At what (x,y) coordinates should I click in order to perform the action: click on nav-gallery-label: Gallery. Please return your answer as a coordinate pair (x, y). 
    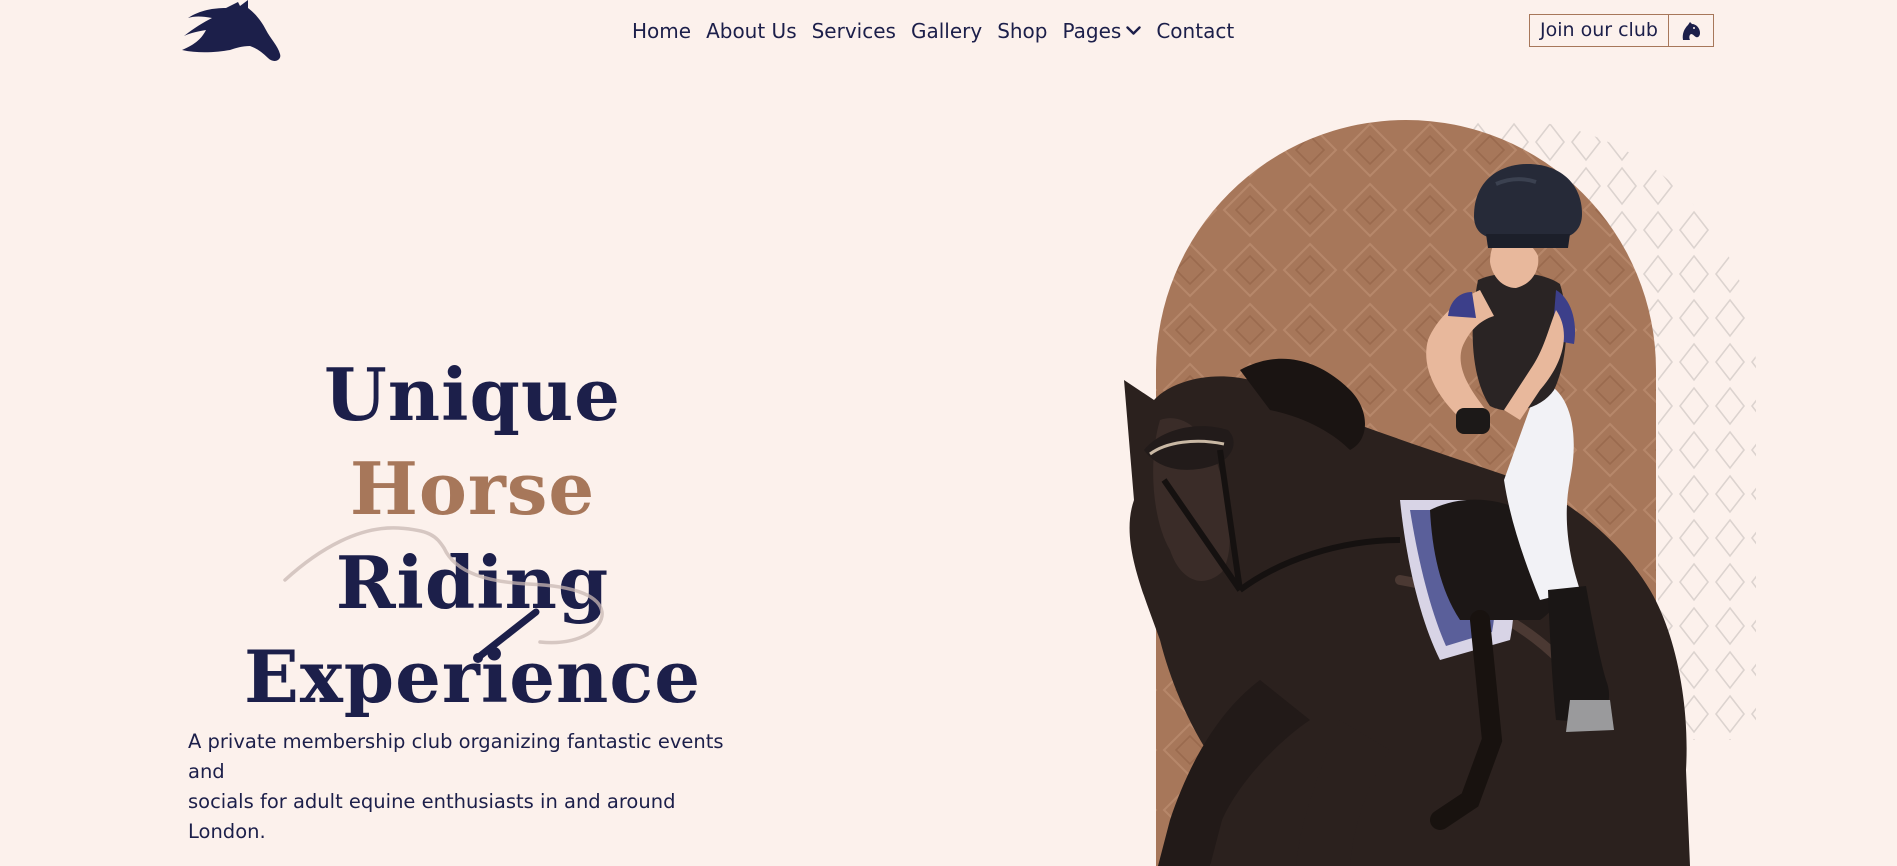
    Looking at the image, I should click on (946, 31).